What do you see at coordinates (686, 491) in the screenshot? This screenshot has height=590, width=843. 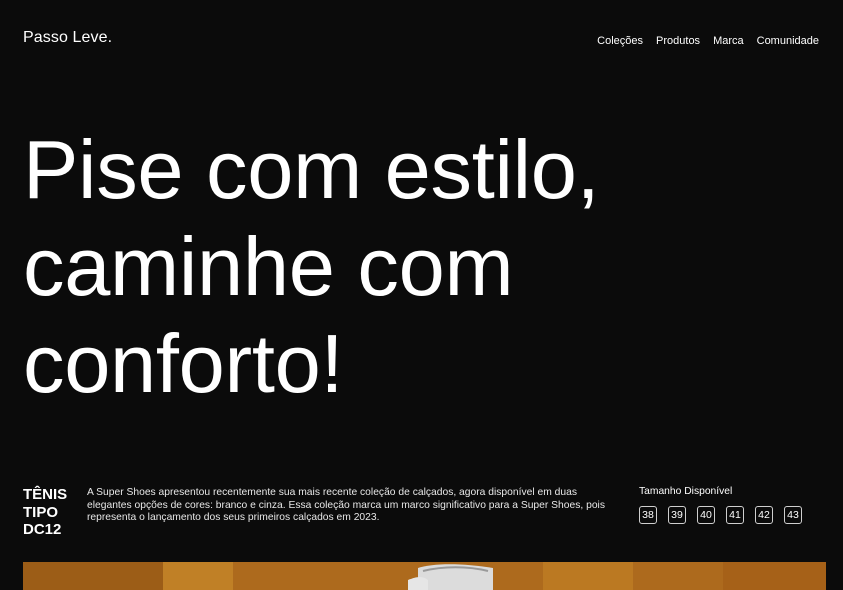 I see `sizes-label: Tamanho Disponível` at bounding box center [686, 491].